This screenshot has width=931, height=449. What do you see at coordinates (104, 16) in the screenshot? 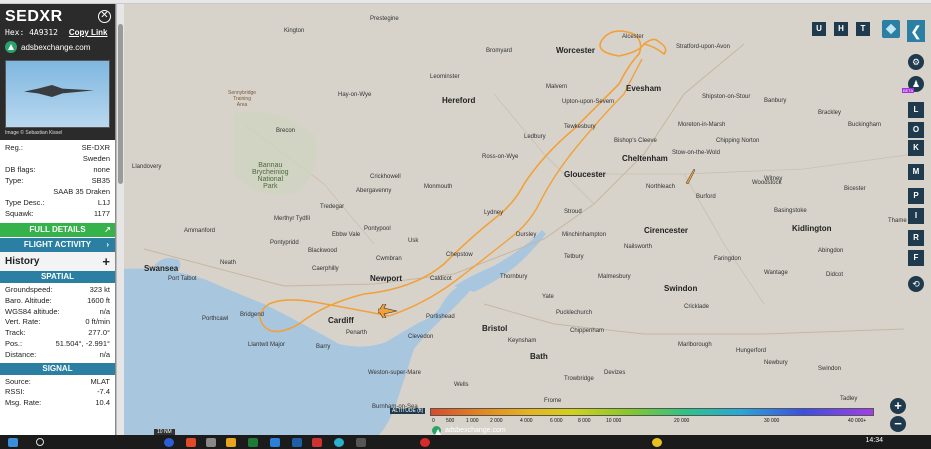
I see `close-icon: ✕` at bounding box center [104, 16].